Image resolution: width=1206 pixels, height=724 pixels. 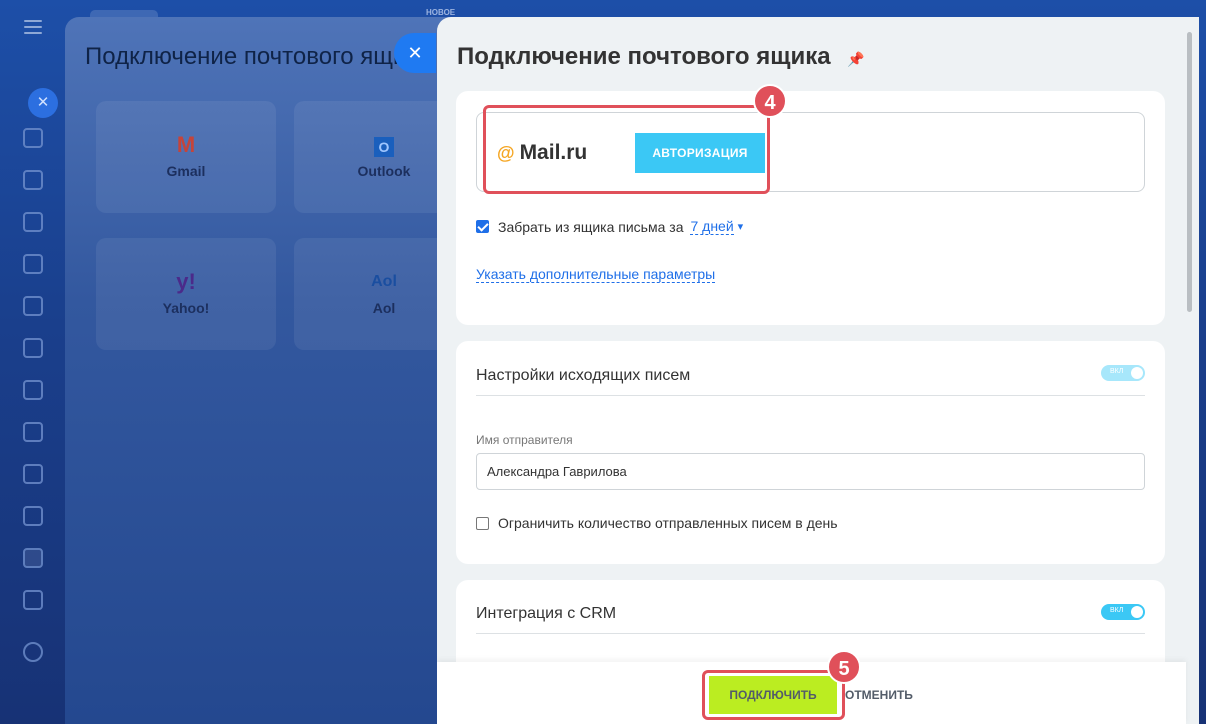 What do you see at coordinates (33, 432) in the screenshot?
I see `mail-icon` at bounding box center [33, 432].